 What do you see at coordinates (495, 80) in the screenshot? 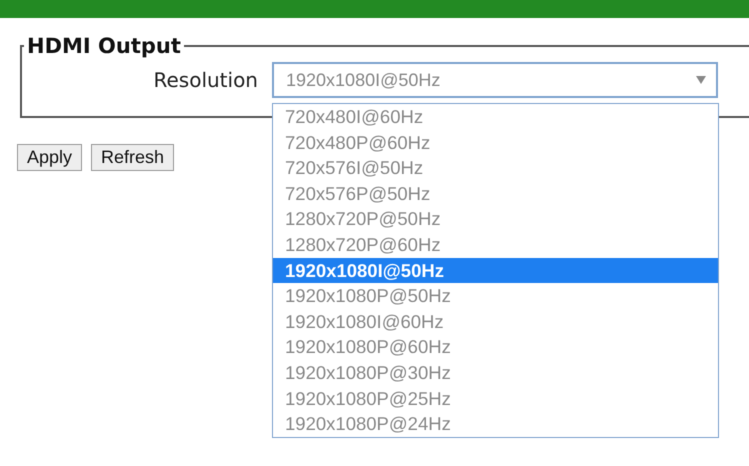
I see `resolution-select: 1920x1080I@50Hz` at bounding box center [495, 80].